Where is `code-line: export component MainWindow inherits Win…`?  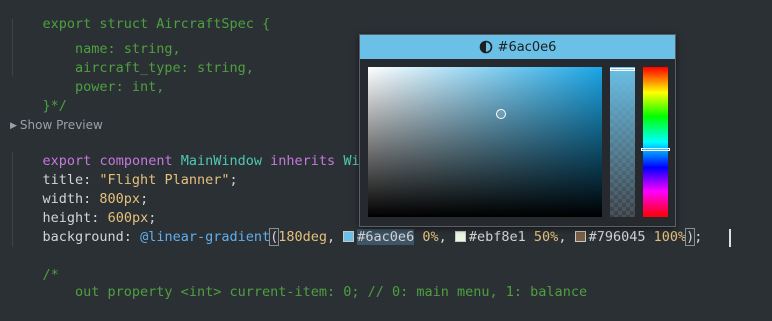
code-line: export component MainWindow inherits Win… is located at coordinates (209, 151).